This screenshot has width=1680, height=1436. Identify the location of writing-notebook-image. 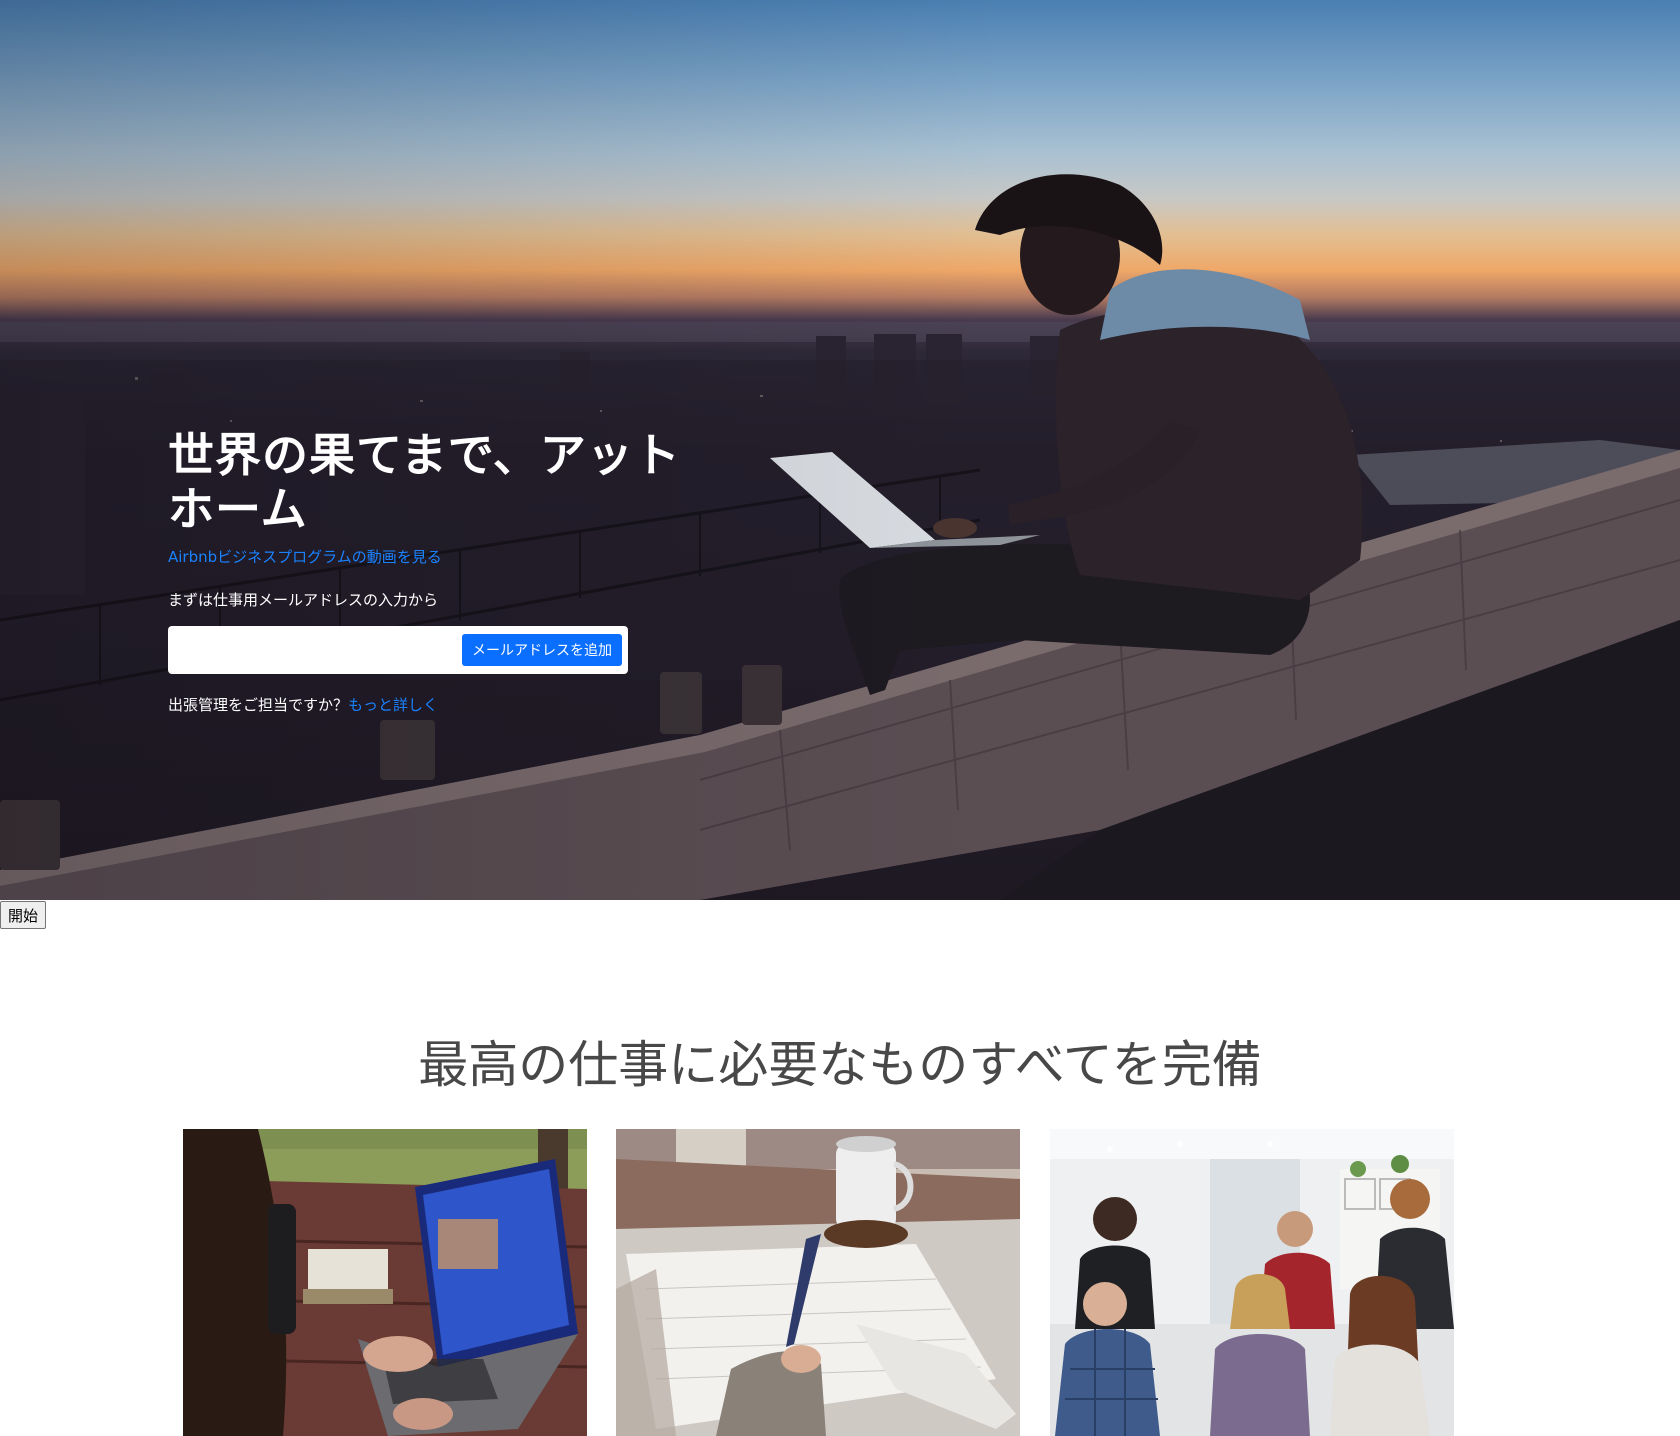
(818, 1282).